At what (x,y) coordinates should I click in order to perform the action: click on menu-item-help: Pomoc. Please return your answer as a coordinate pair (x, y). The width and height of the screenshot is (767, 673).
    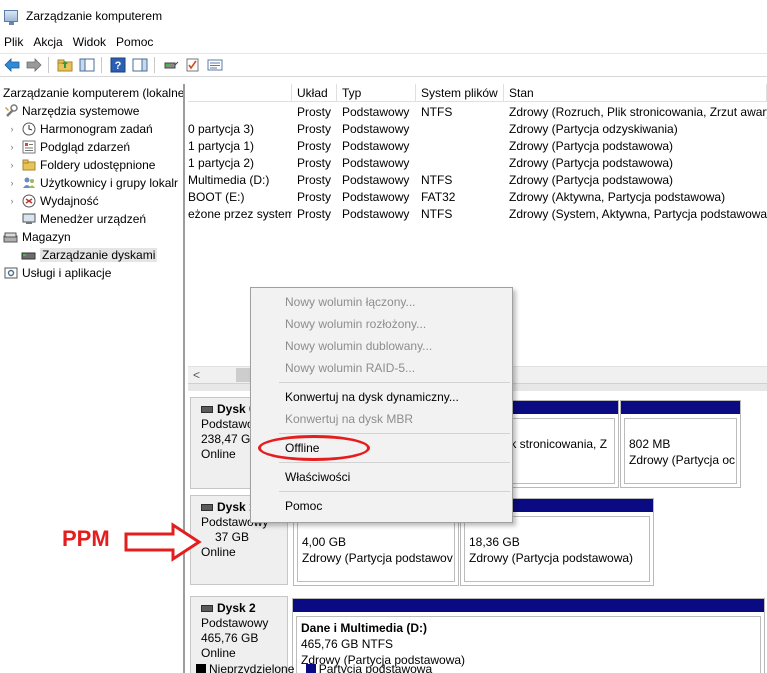
    Looking at the image, I should click on (303, 506).